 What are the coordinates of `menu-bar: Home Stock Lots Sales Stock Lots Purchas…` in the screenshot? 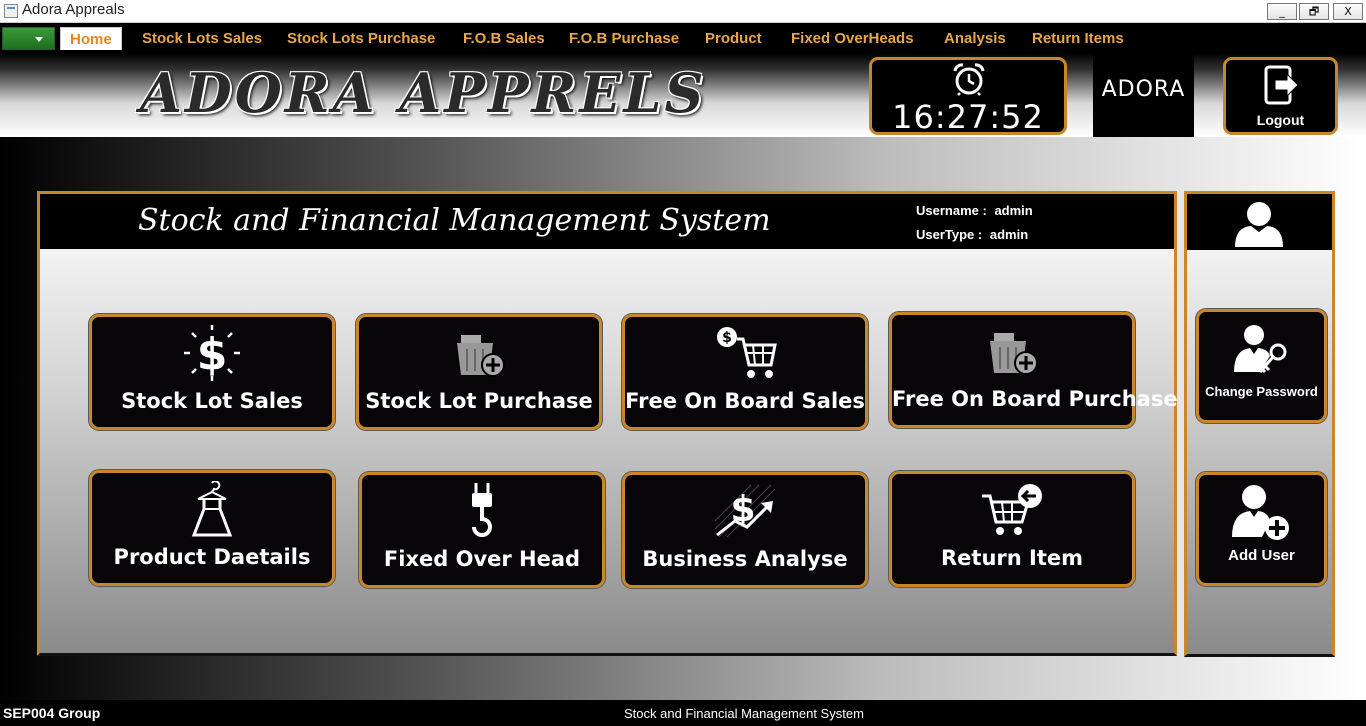 It's located at (683, 38).